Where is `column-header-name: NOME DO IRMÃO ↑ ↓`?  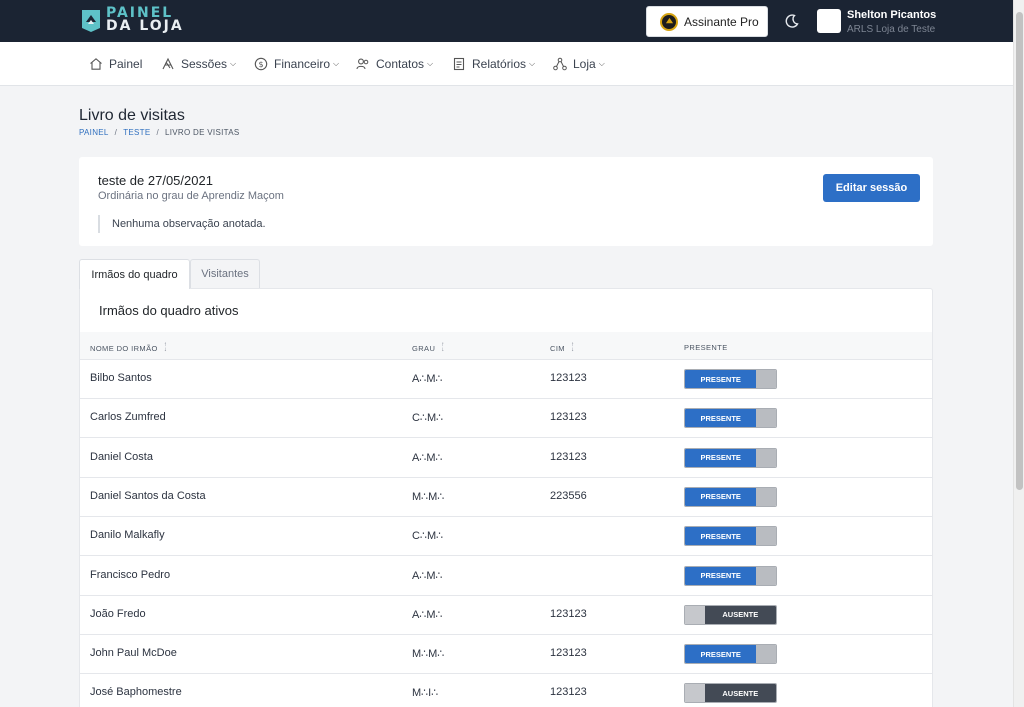
column-header-name: NOME DO IRMÃO ↑ ↓ is located at coordinates (128, 347).